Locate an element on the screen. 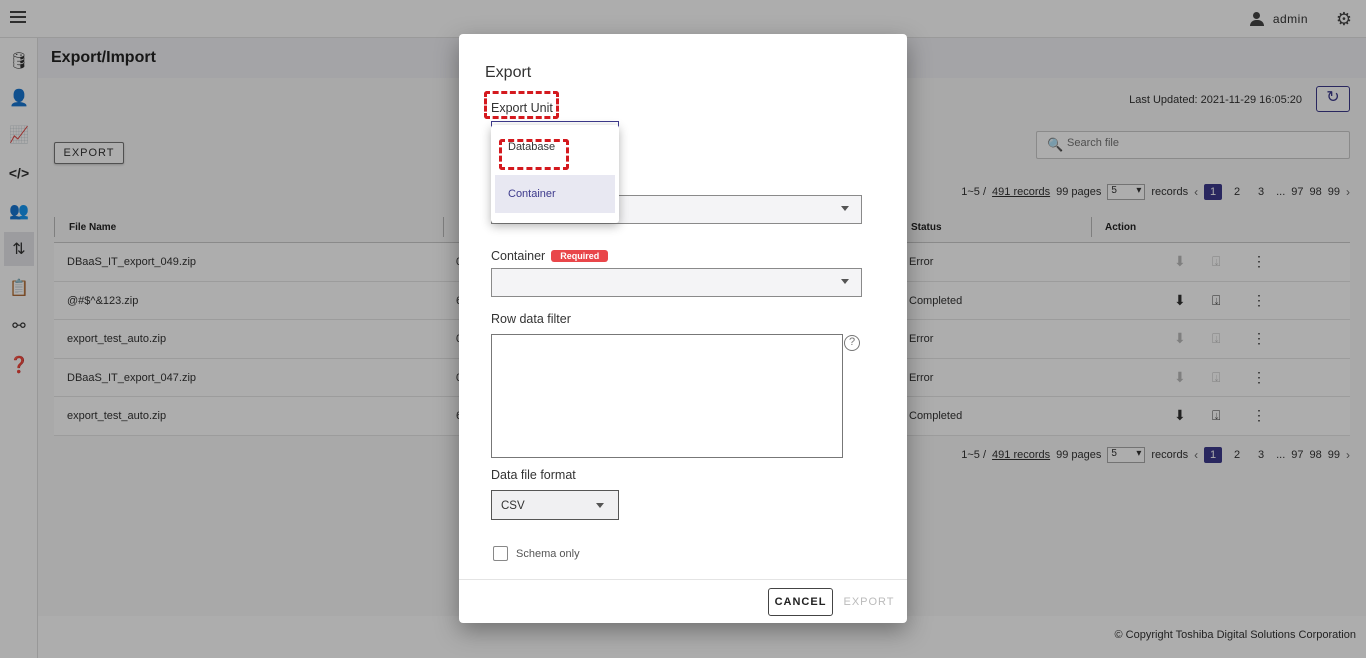 The image size is (1366, 658). highlight-database-option is located at coordinates (534, 154).